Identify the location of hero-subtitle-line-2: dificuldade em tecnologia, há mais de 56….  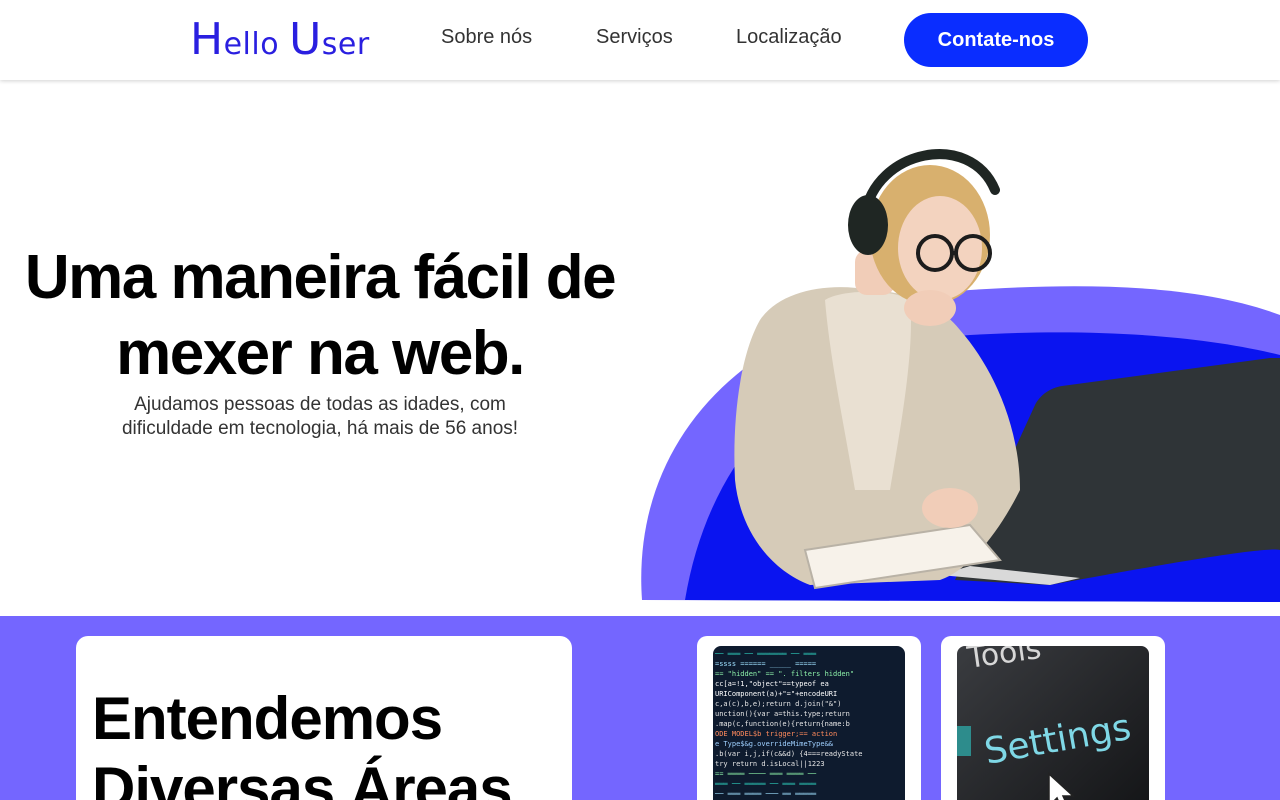
(320, 428).